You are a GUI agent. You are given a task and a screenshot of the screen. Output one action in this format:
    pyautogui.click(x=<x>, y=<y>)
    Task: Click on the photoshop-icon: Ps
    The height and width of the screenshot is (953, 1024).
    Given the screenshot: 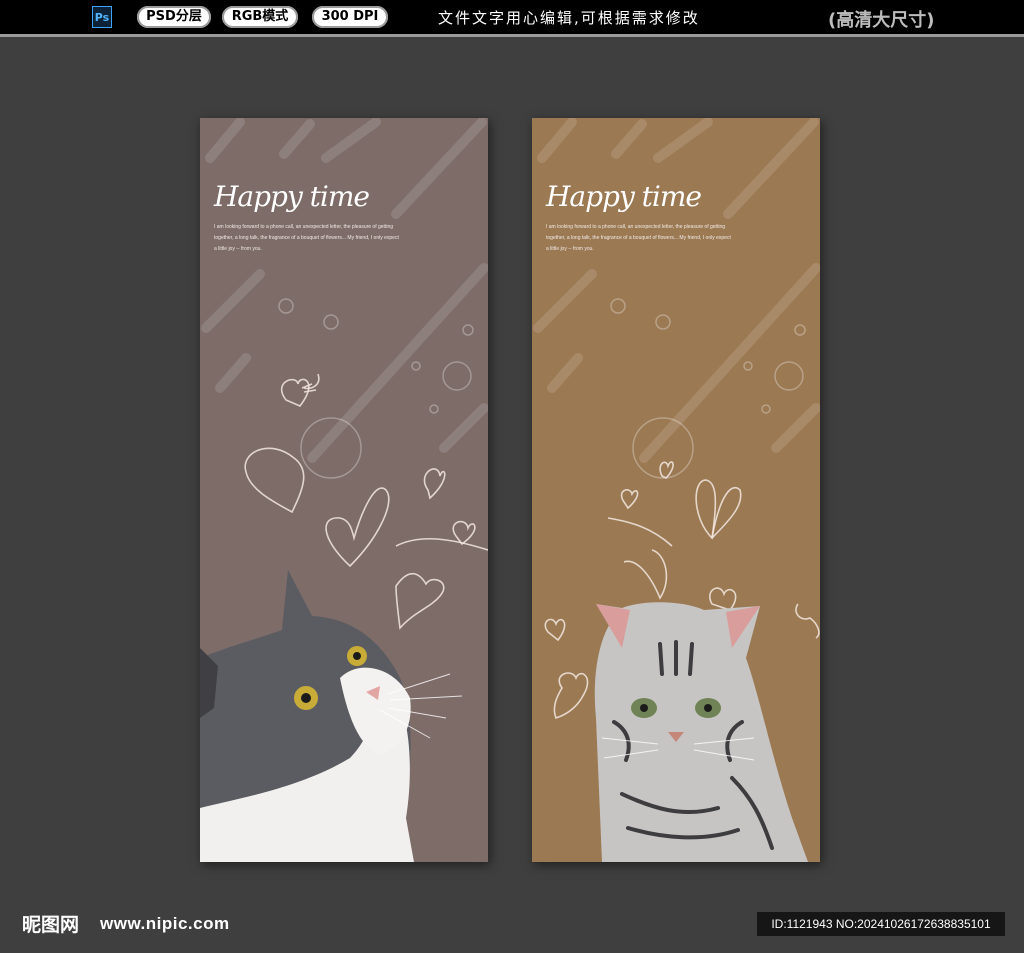 What is the action you would take?
    pyautogui.click(x=102, y=17)
    